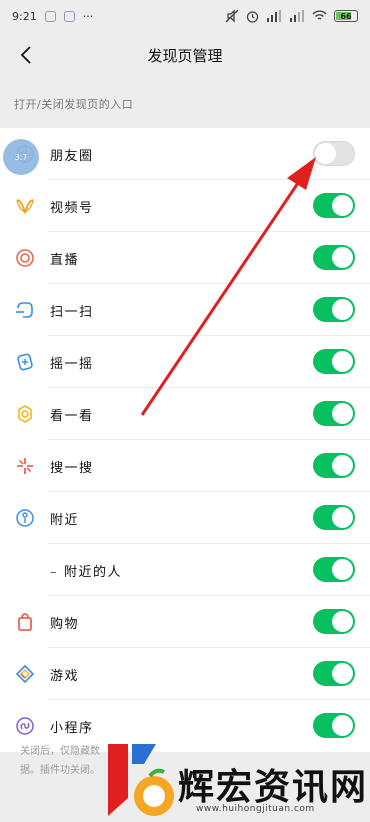 This screenshot has width=370, height=822. What do you see at coordinates (72, 416) in the screenshot?
I see `top-stories-label: 看一看` at bounding box center [72, 416].